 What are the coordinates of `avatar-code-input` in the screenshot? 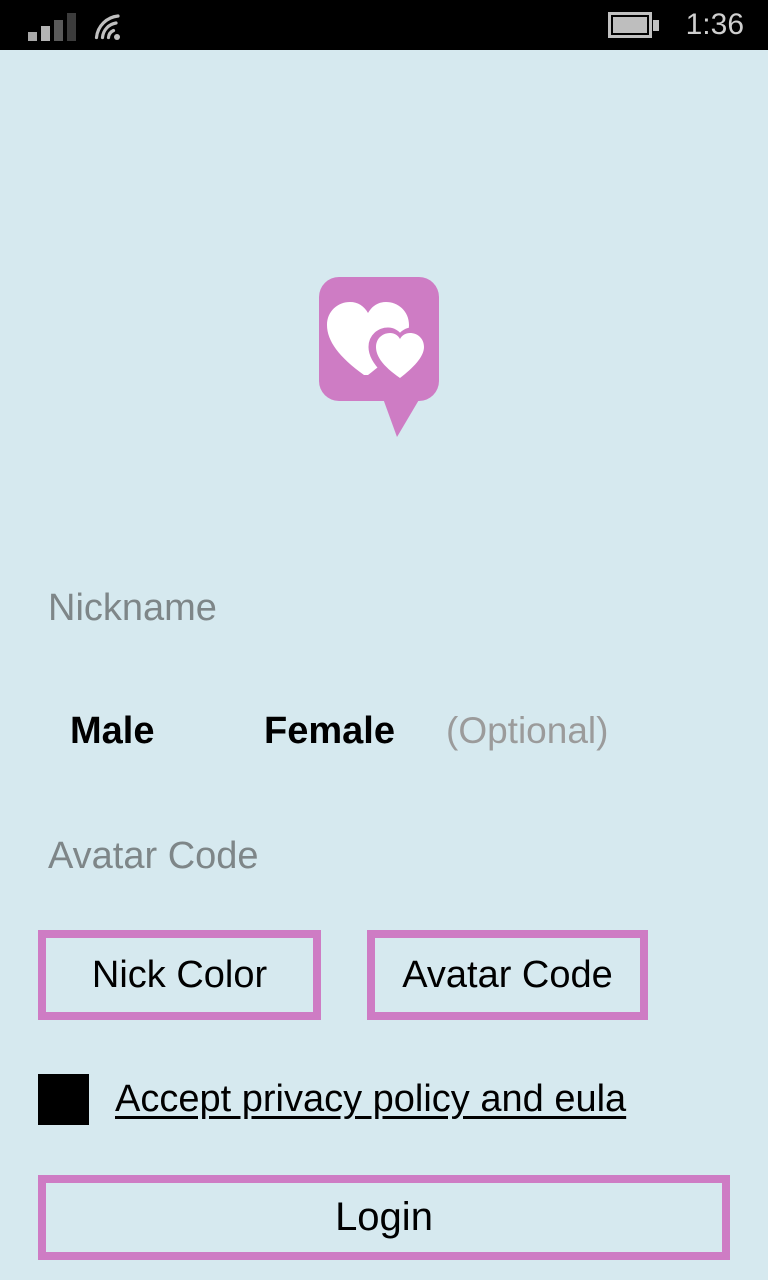 It's located at (384, 856).